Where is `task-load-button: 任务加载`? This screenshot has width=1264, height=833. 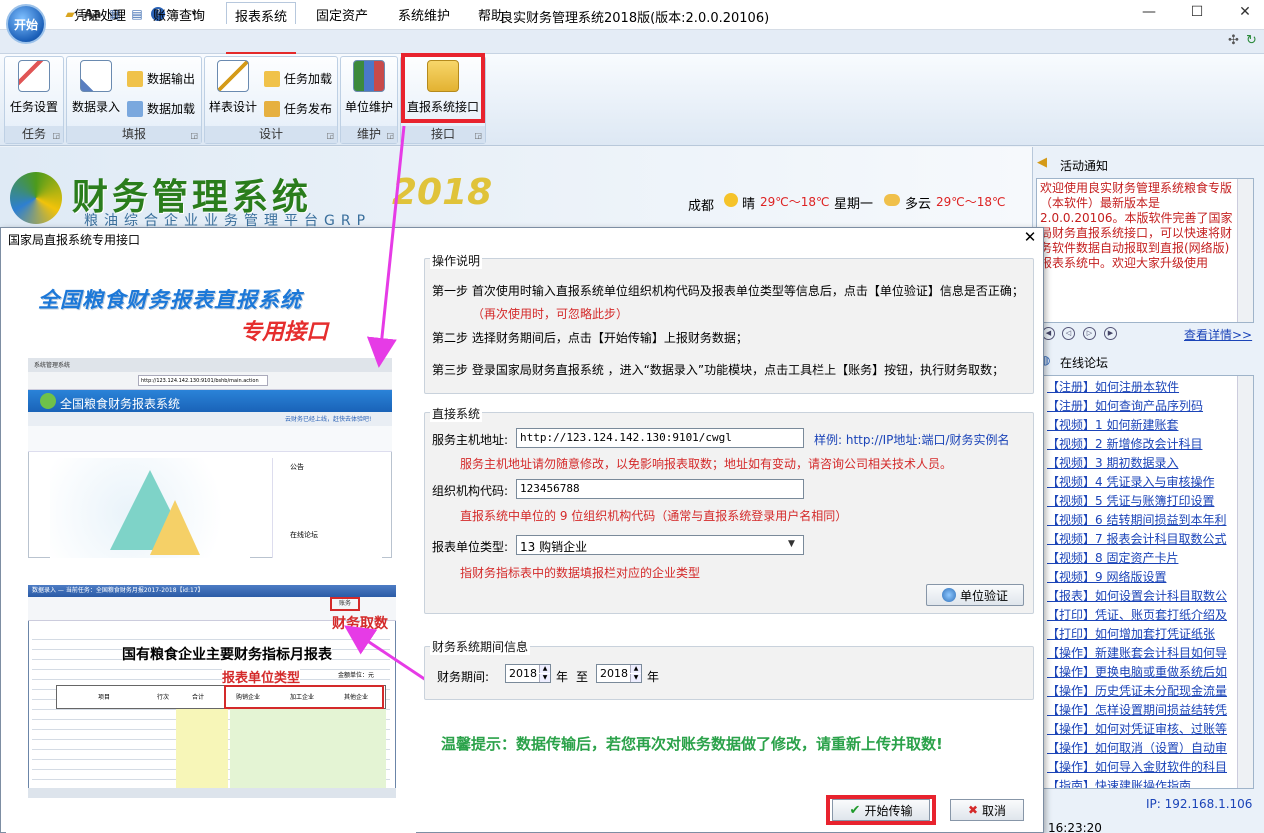 task-load-button: 任务加载 is located at coordinates (298, 78).